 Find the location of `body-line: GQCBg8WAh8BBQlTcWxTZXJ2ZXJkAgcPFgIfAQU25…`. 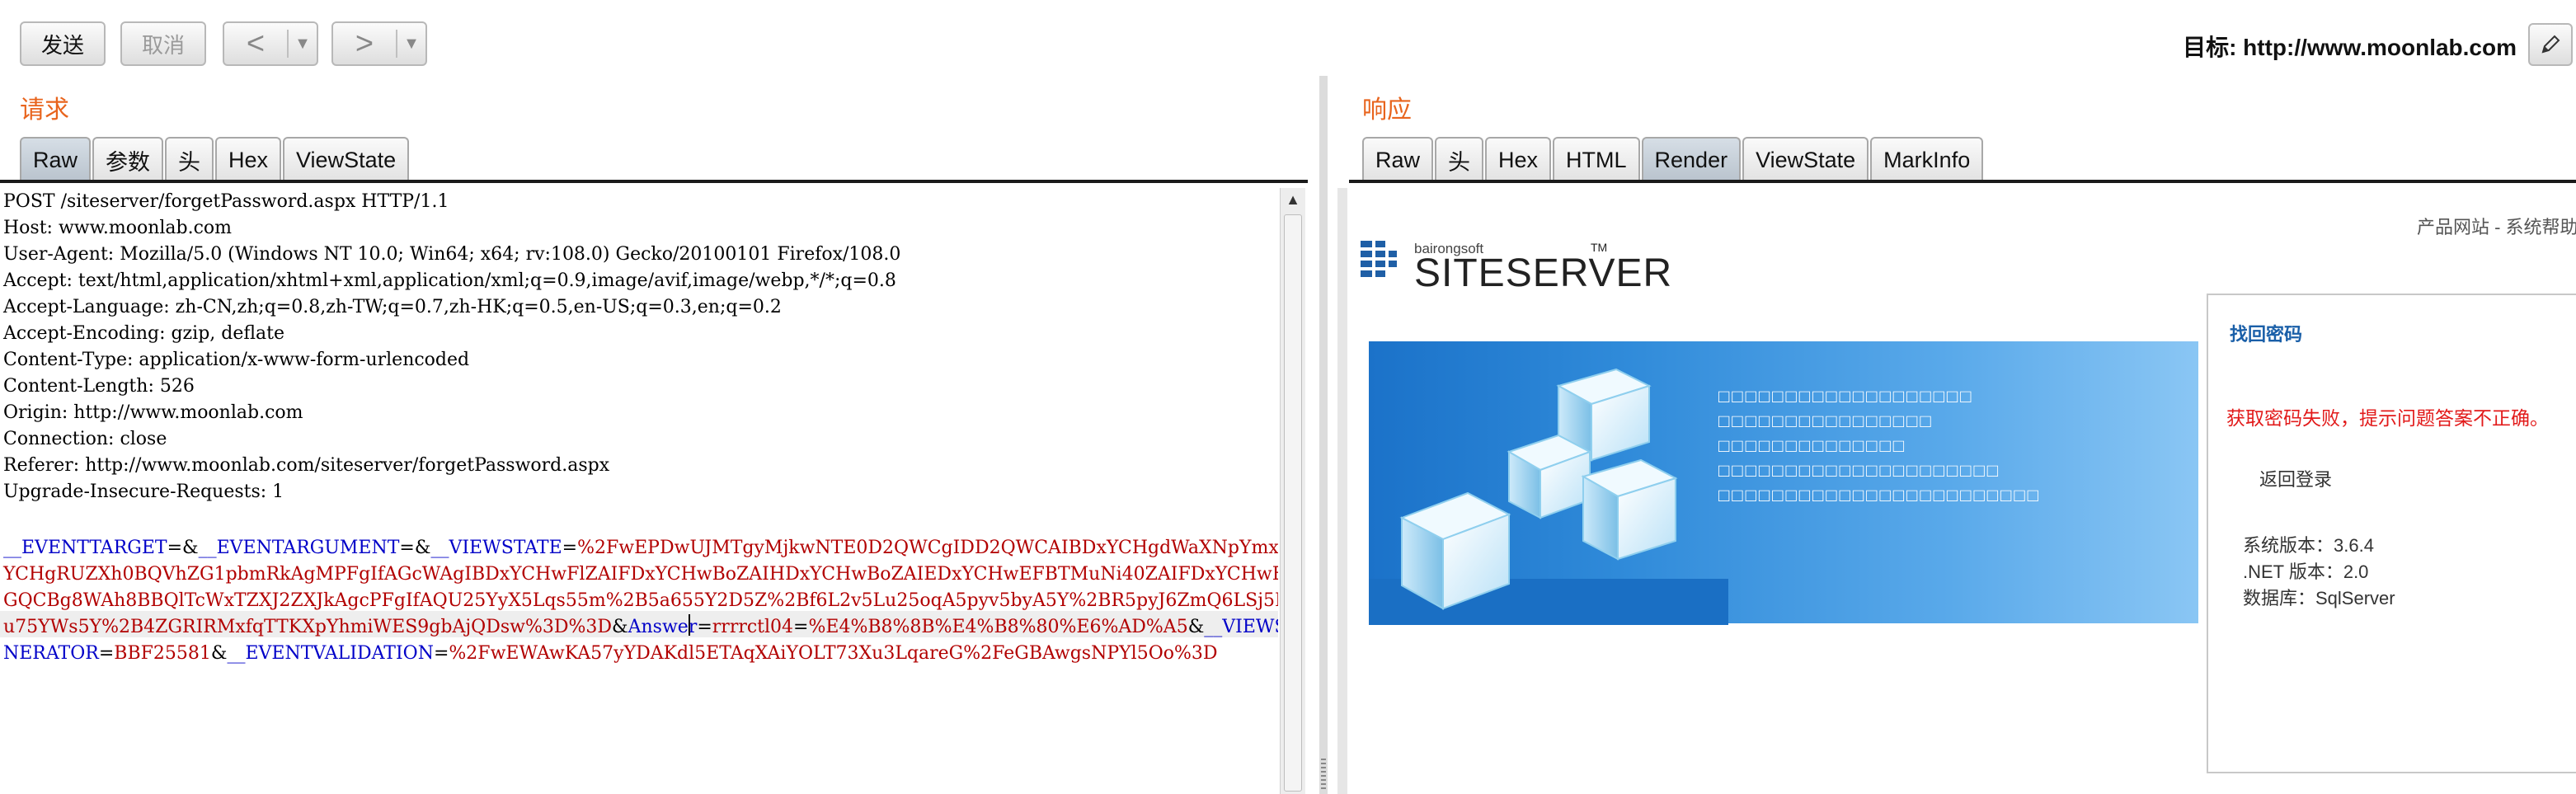

body-line: GQCBg8WAh8BBQlTcWxTZXJ2ZXJkAgcPFgIfAQU25… is located at coordinates (640, 600).